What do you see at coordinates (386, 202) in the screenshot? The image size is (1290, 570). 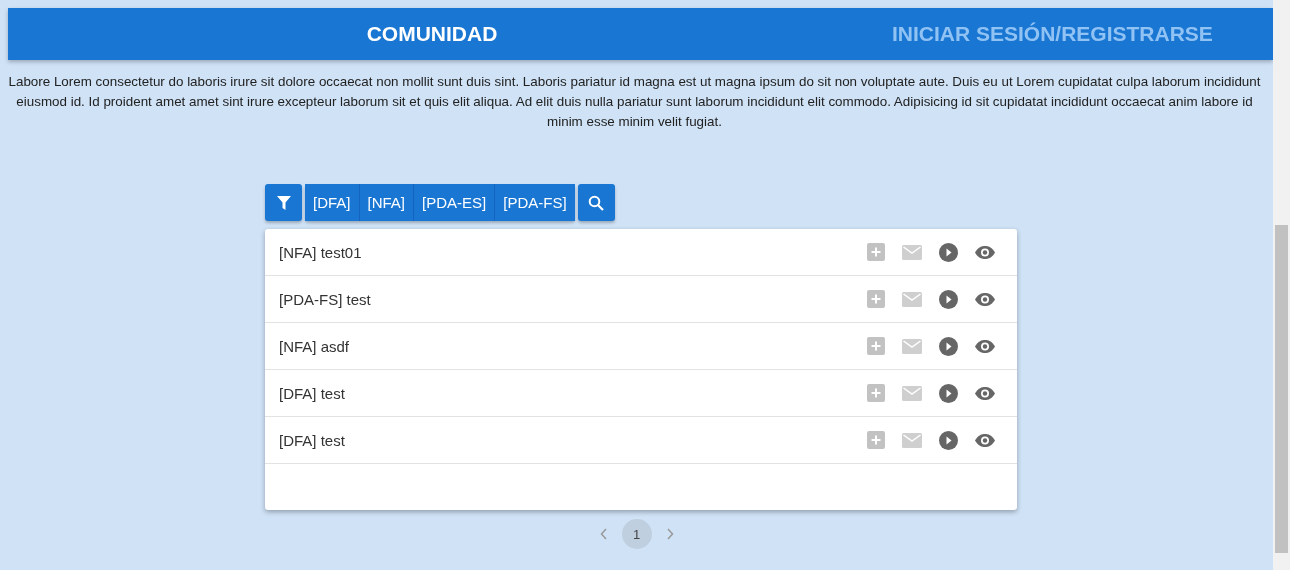 I see `filter-chip: [NFA]` at bounding box center [386, 202].